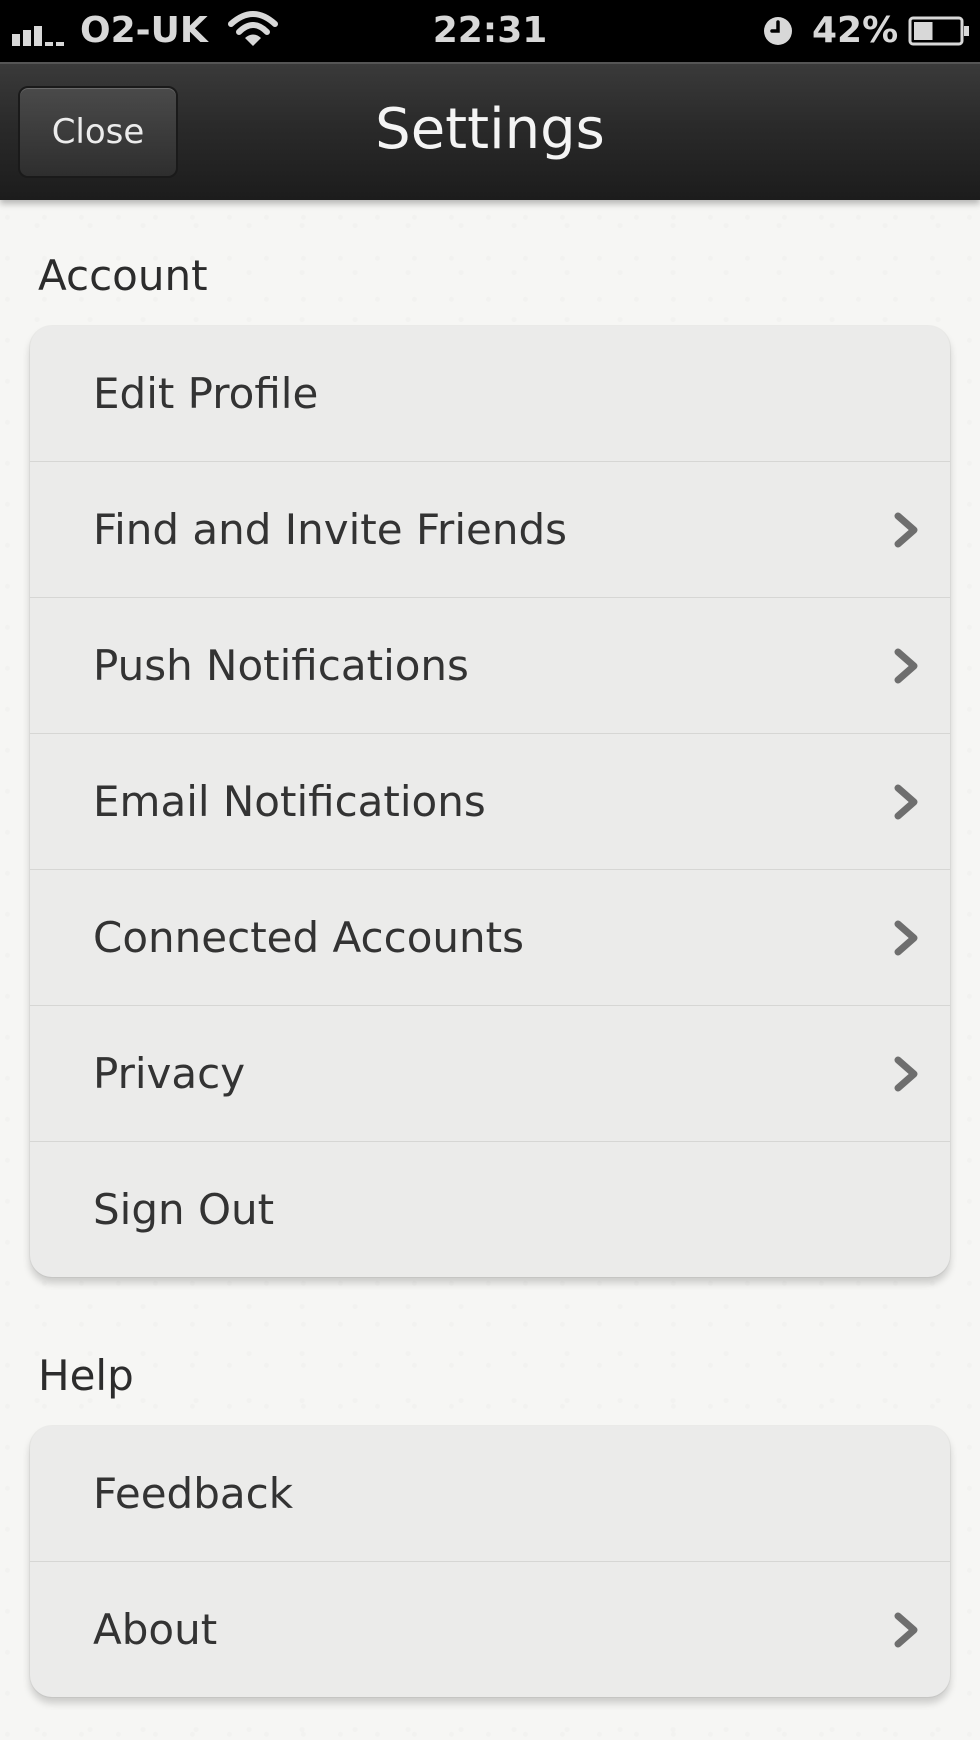 This screenshot has height=1740, width=980. I want to click on settings-row-privacy: Privacy, so click(490, 1073).